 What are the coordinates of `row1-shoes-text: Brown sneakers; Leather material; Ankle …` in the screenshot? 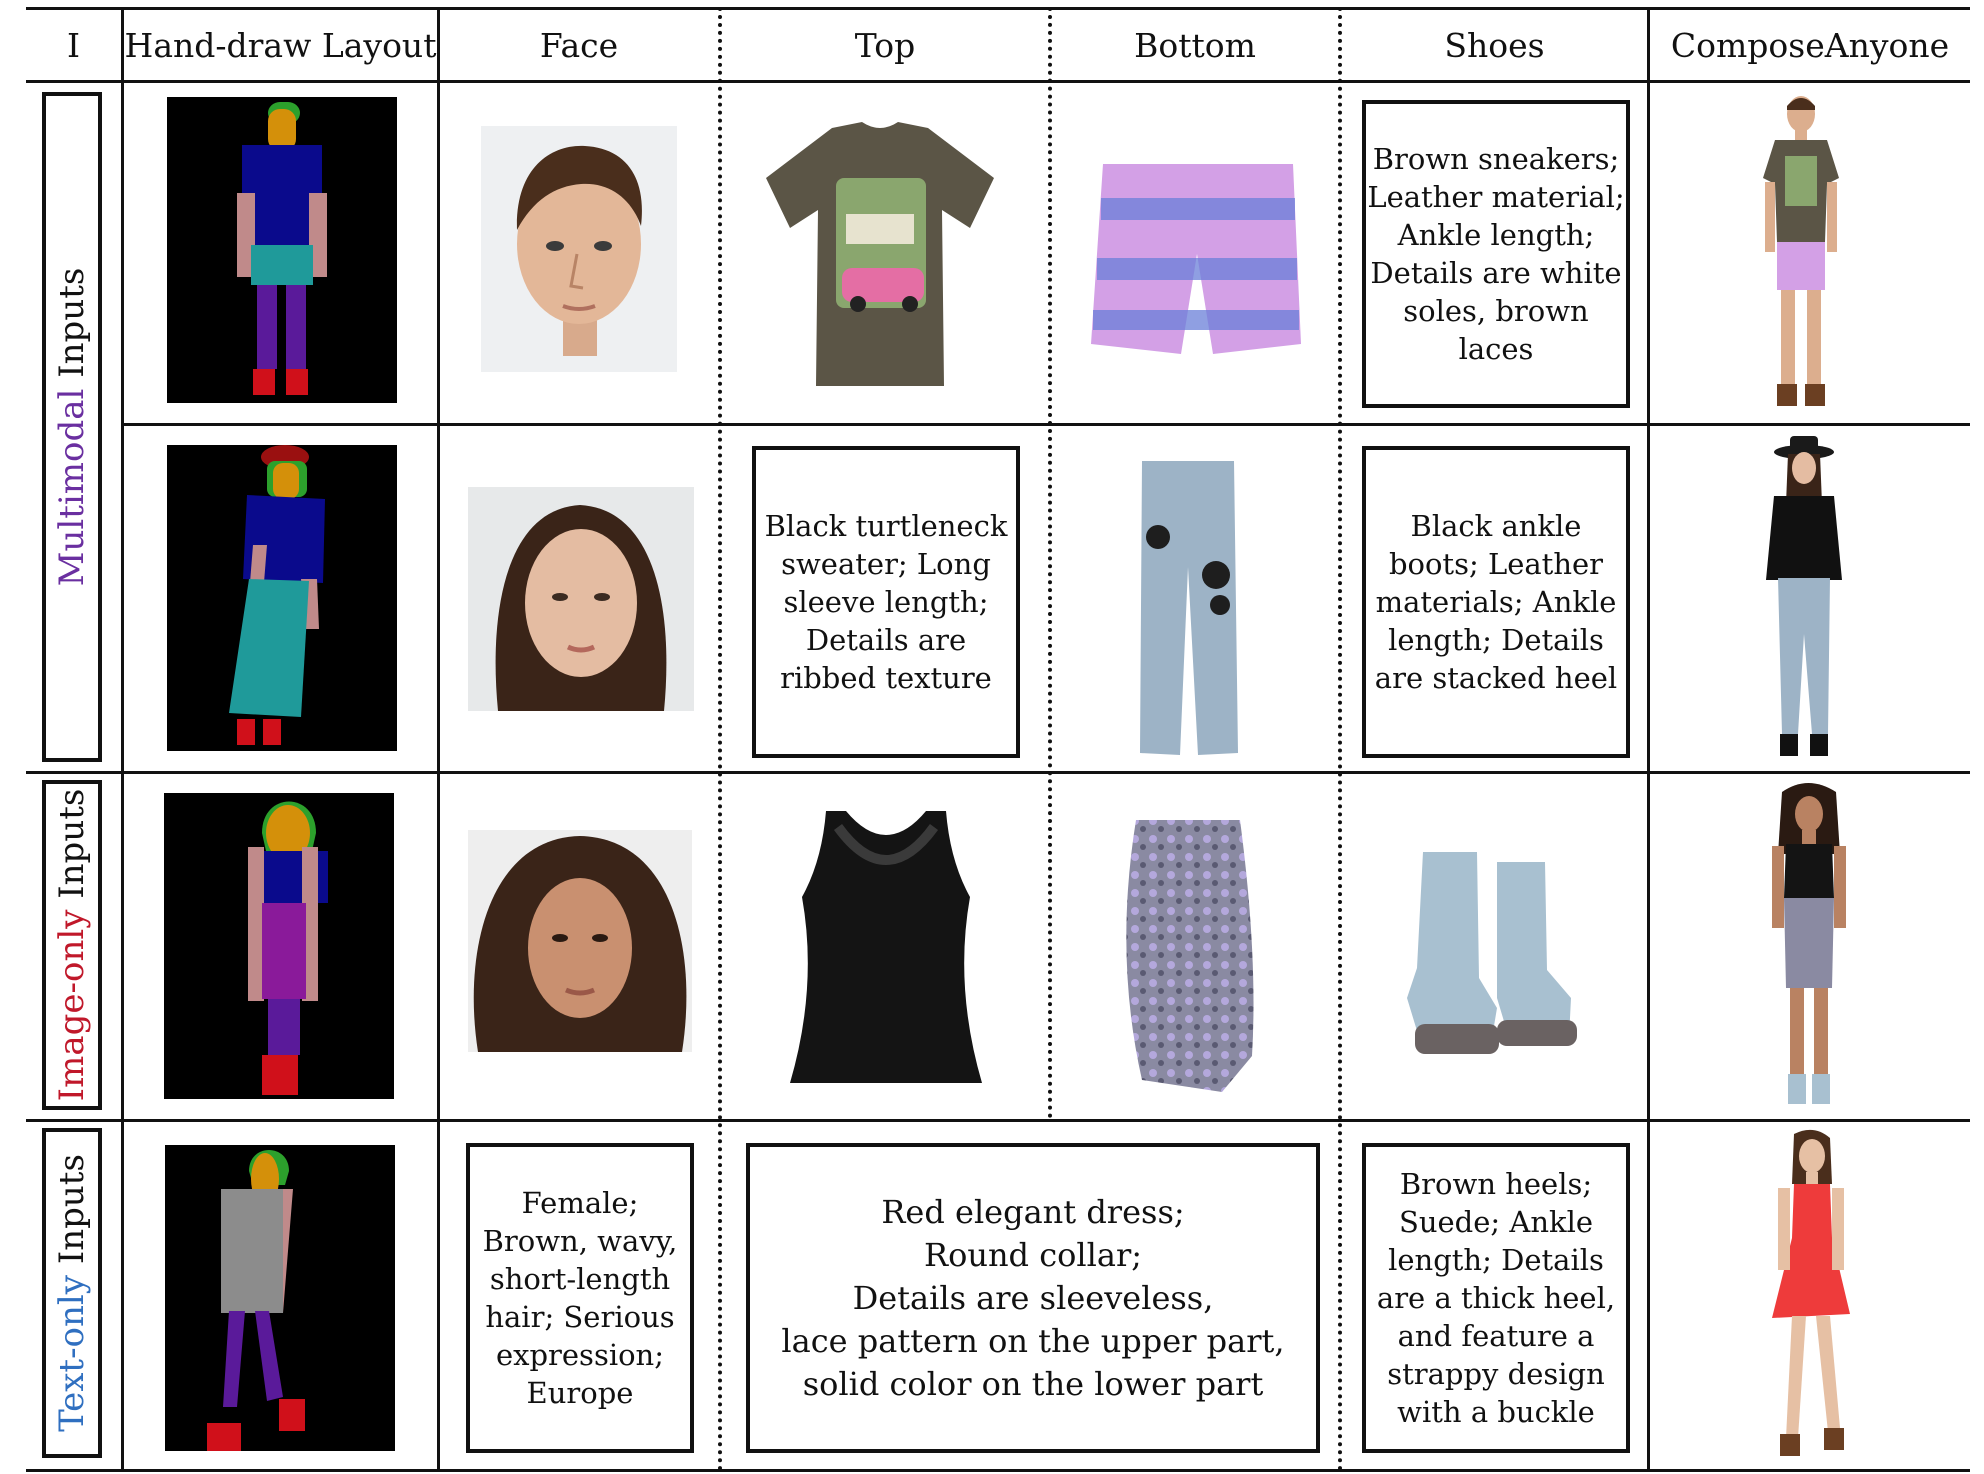 It's located at (1496, 254).